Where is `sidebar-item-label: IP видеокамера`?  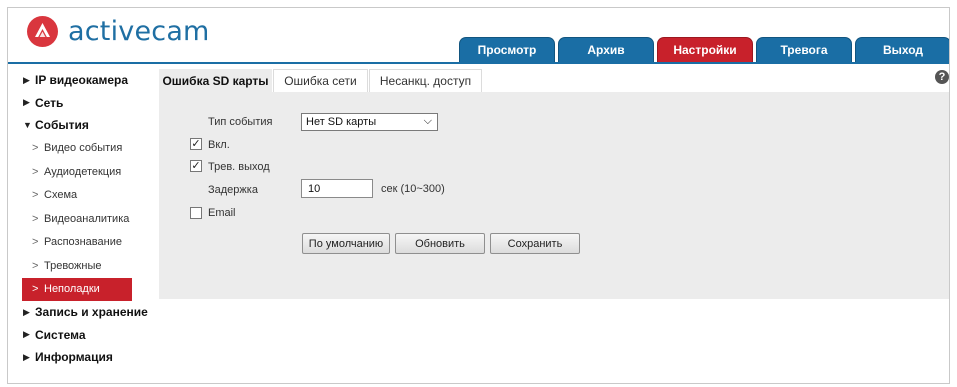
sidebar-item-label: IP видеокамера is located at coordinates (82, 80).